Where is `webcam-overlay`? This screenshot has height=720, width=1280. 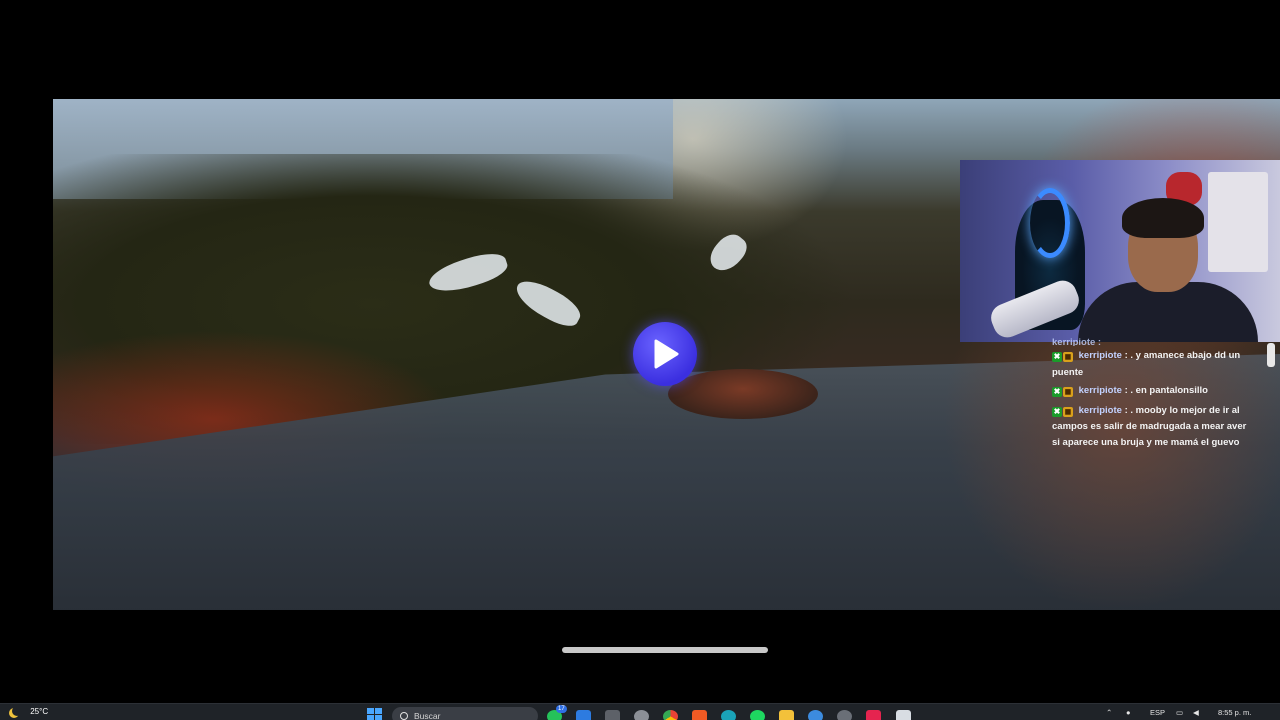 webcam-overlay is located at coordinates (1120, 251).